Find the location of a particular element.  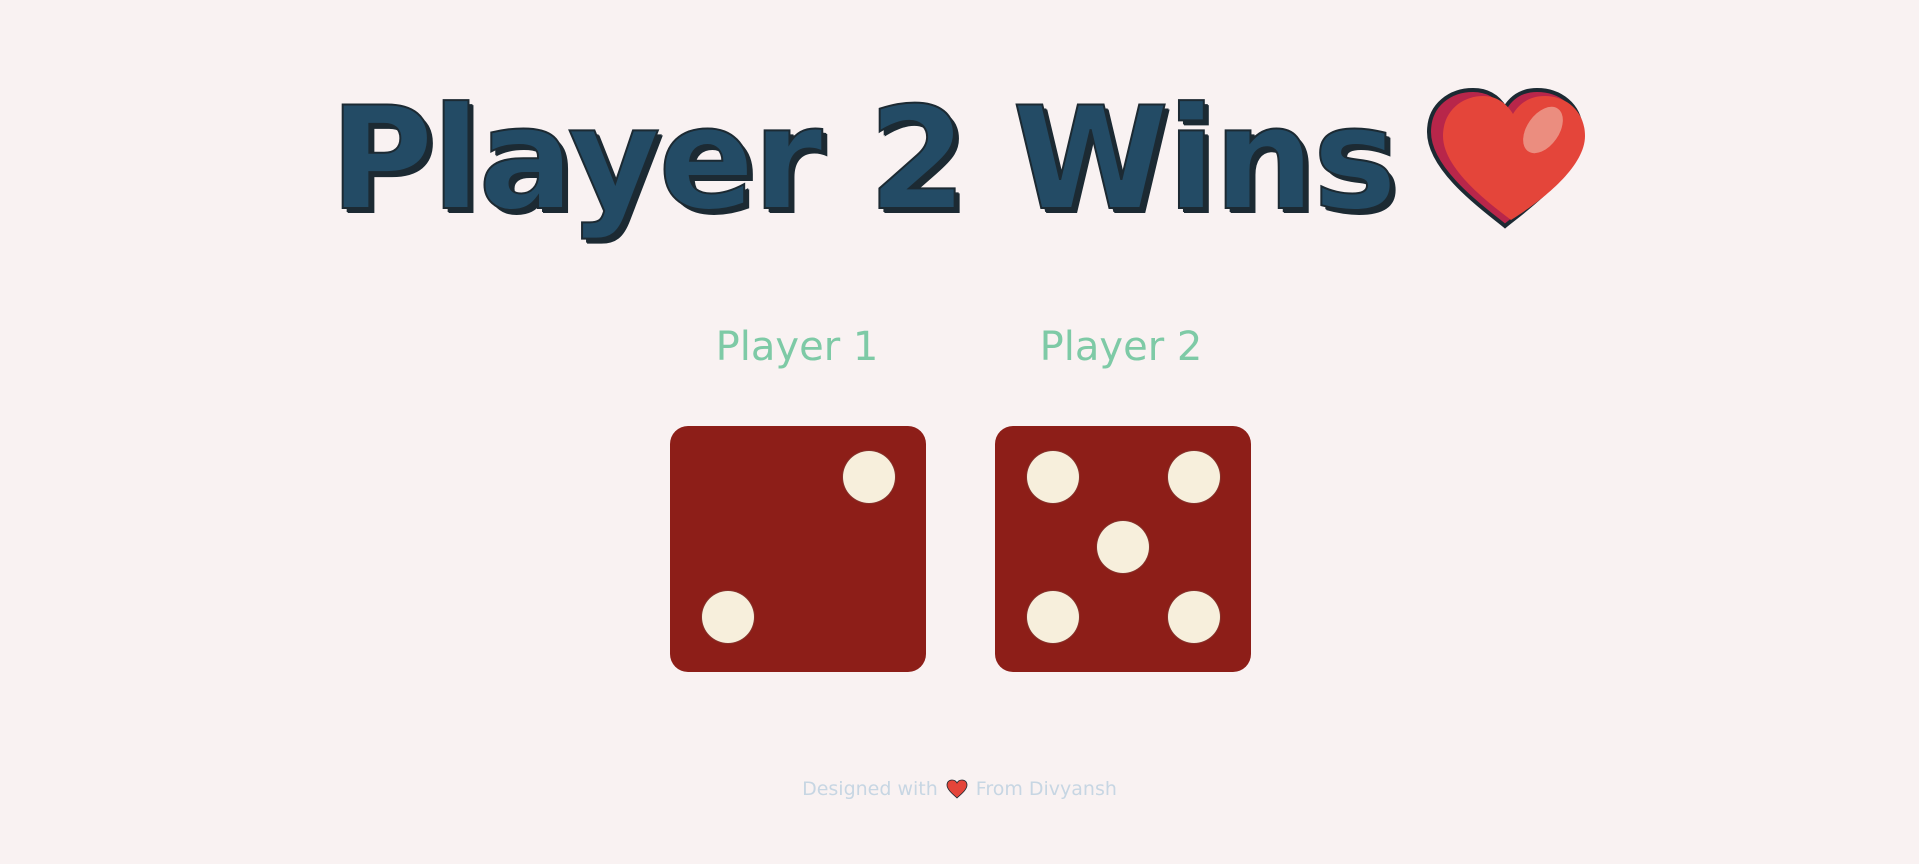

result-title: Player 2 Wins is located at coordinates (864, 159).